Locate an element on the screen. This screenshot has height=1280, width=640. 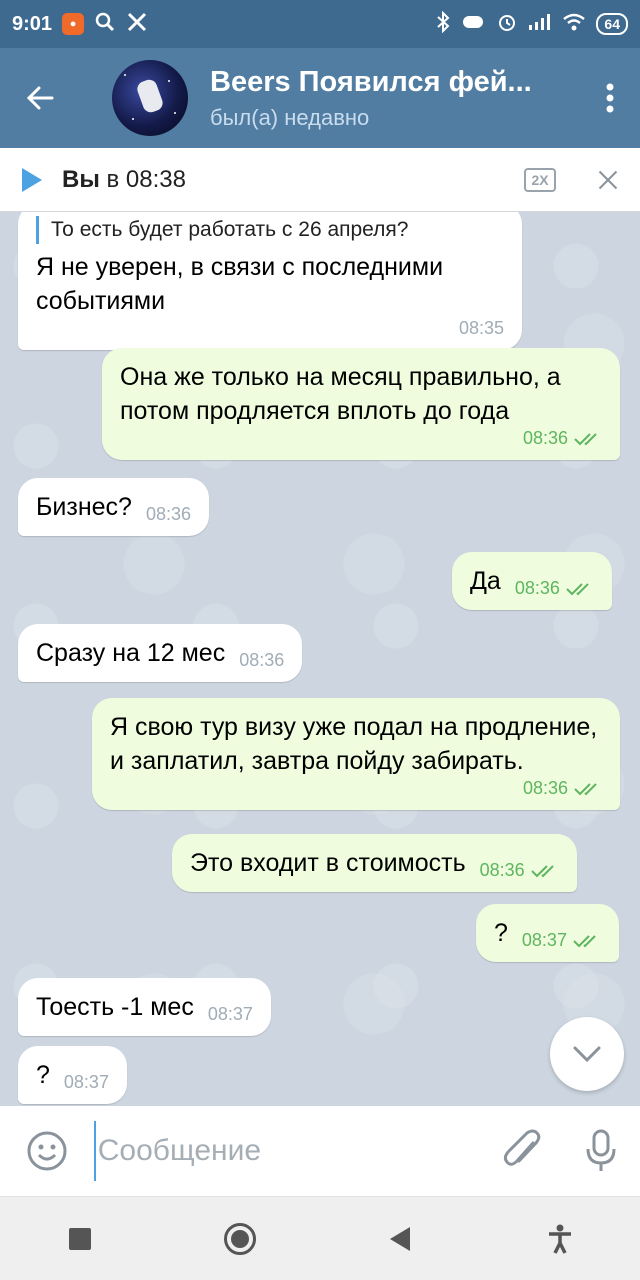
message-incoming: Сразу на 12 мес 08:36 is located at coordinates (160, 653).